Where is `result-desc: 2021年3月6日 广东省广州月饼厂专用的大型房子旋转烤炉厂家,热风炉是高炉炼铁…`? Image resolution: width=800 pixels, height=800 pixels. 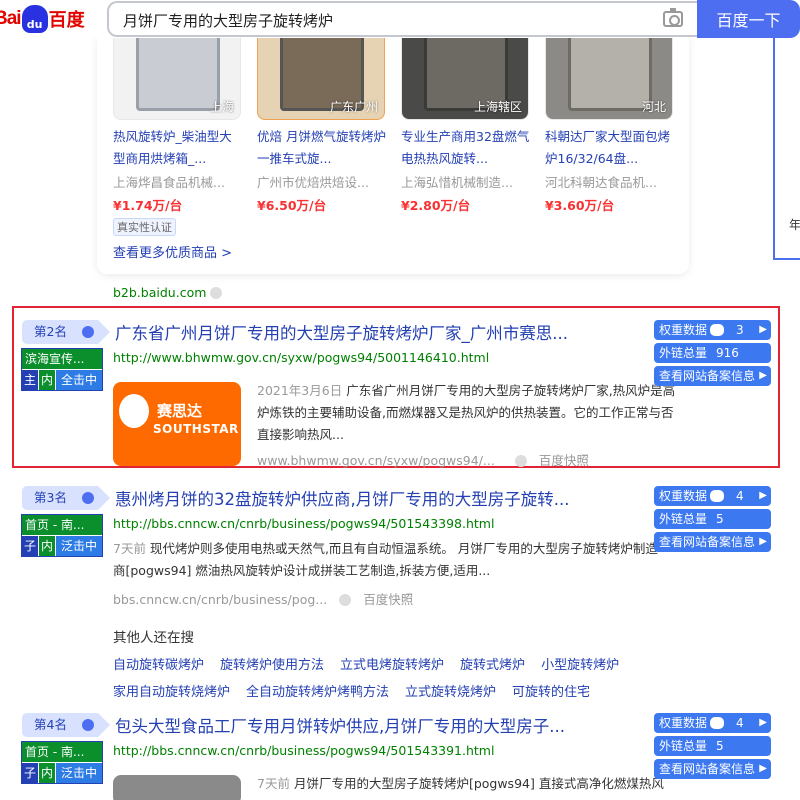 result-desc: 2021年3月6日 广东省广州月饼厂专用的大型房子旋转烤炉厂家,热风炉是高炉炼铁… is located at coordinates (467, 413).